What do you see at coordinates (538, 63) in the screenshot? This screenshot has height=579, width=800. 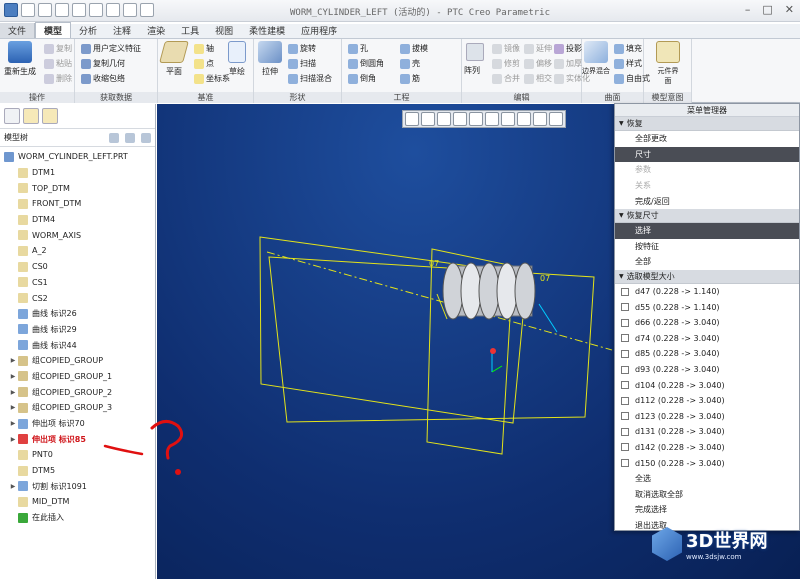 I see `offset-button: 偏移` at bounding box center [538, 63].